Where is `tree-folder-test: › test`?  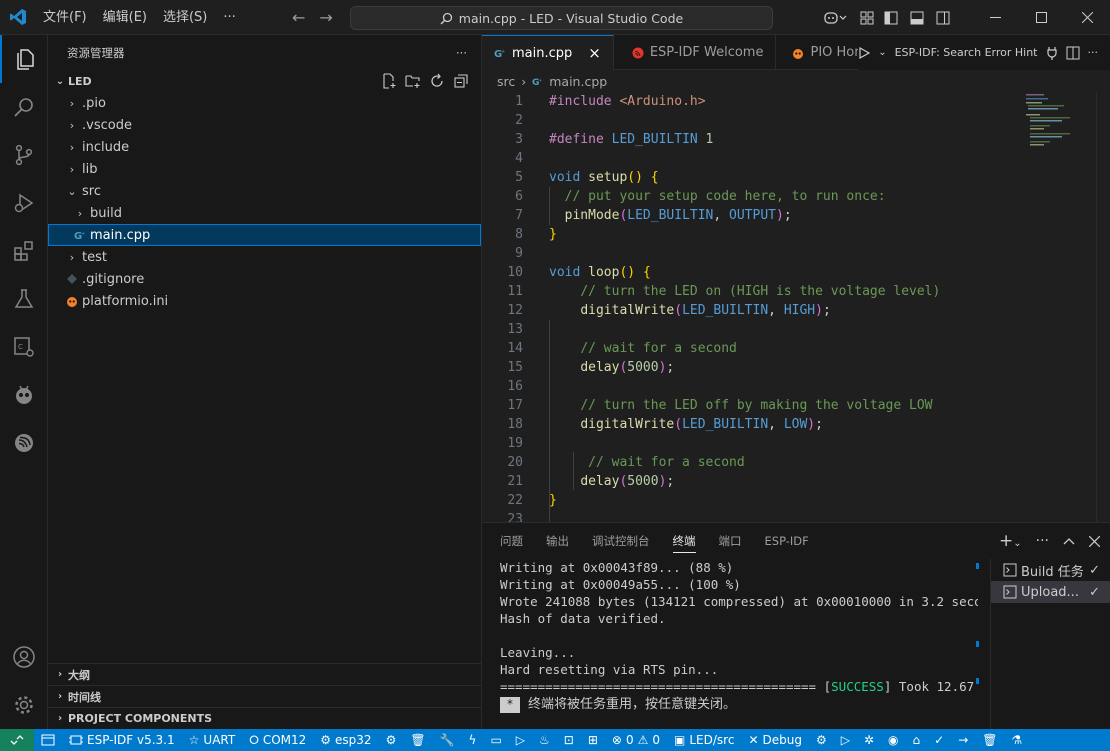
tree-folder-test: › test is located at coordinates (264, 257).